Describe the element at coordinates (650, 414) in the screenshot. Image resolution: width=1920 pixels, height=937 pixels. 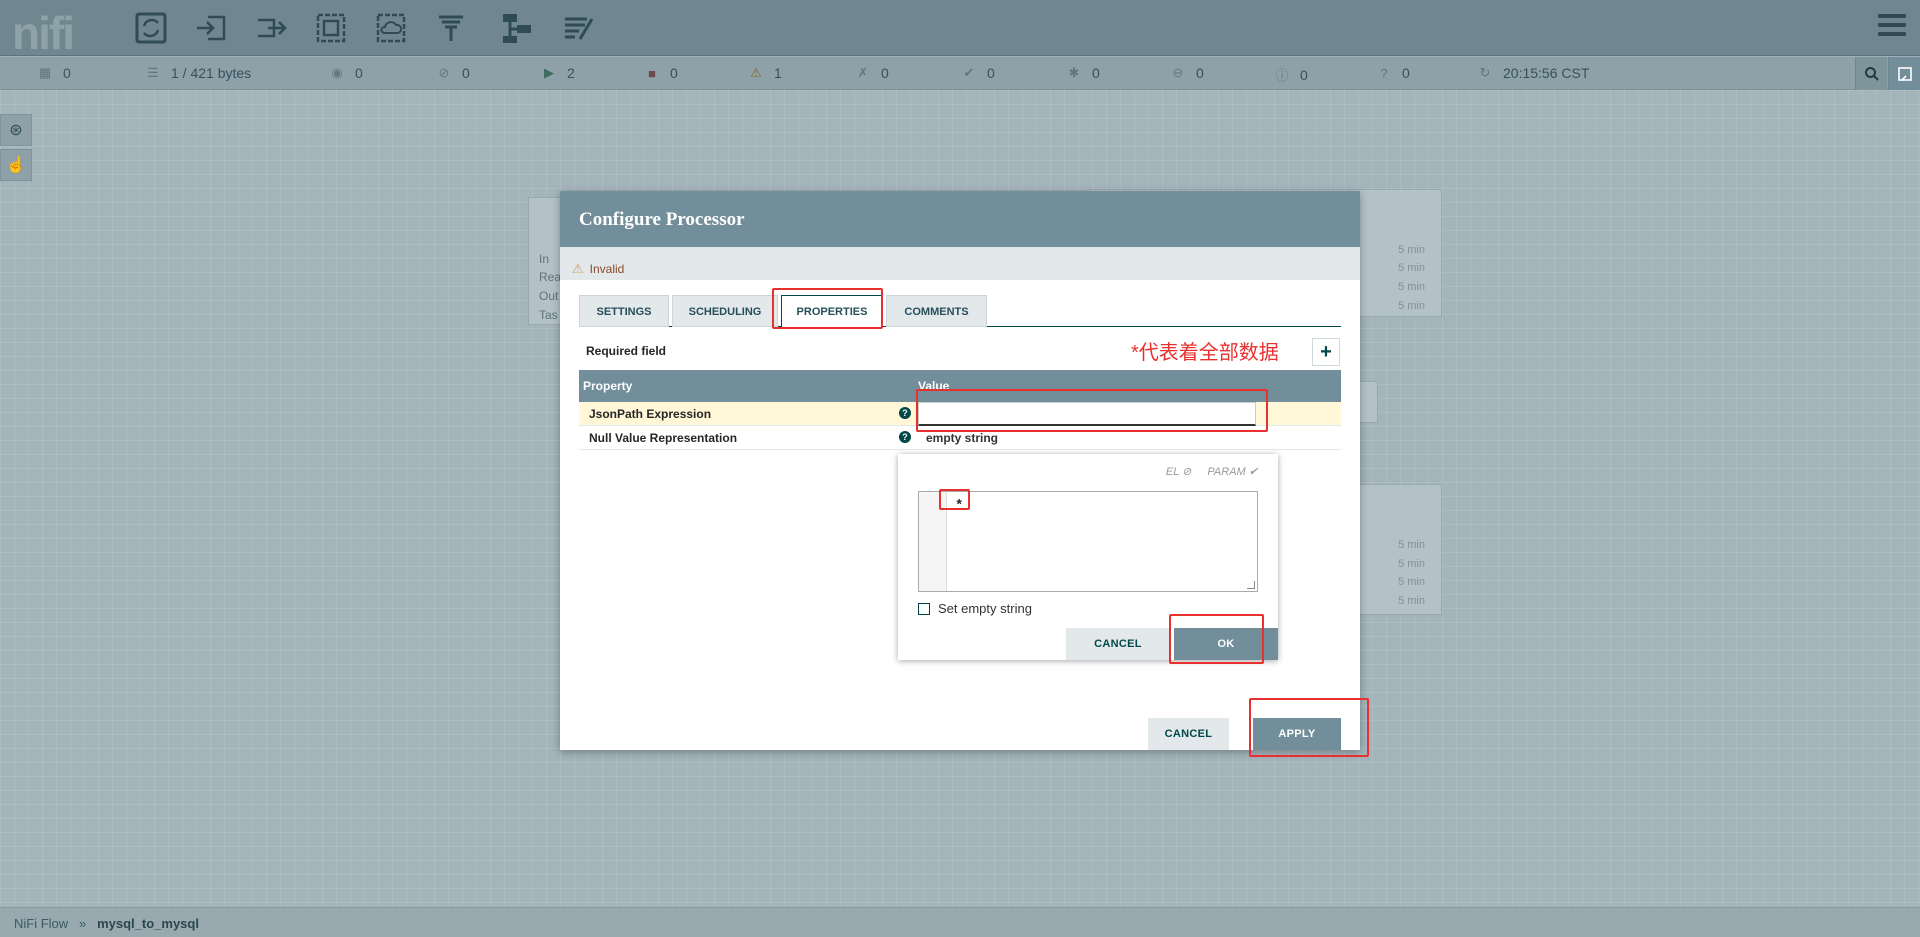
I see `property-name: JsonPath Expression` at that location.